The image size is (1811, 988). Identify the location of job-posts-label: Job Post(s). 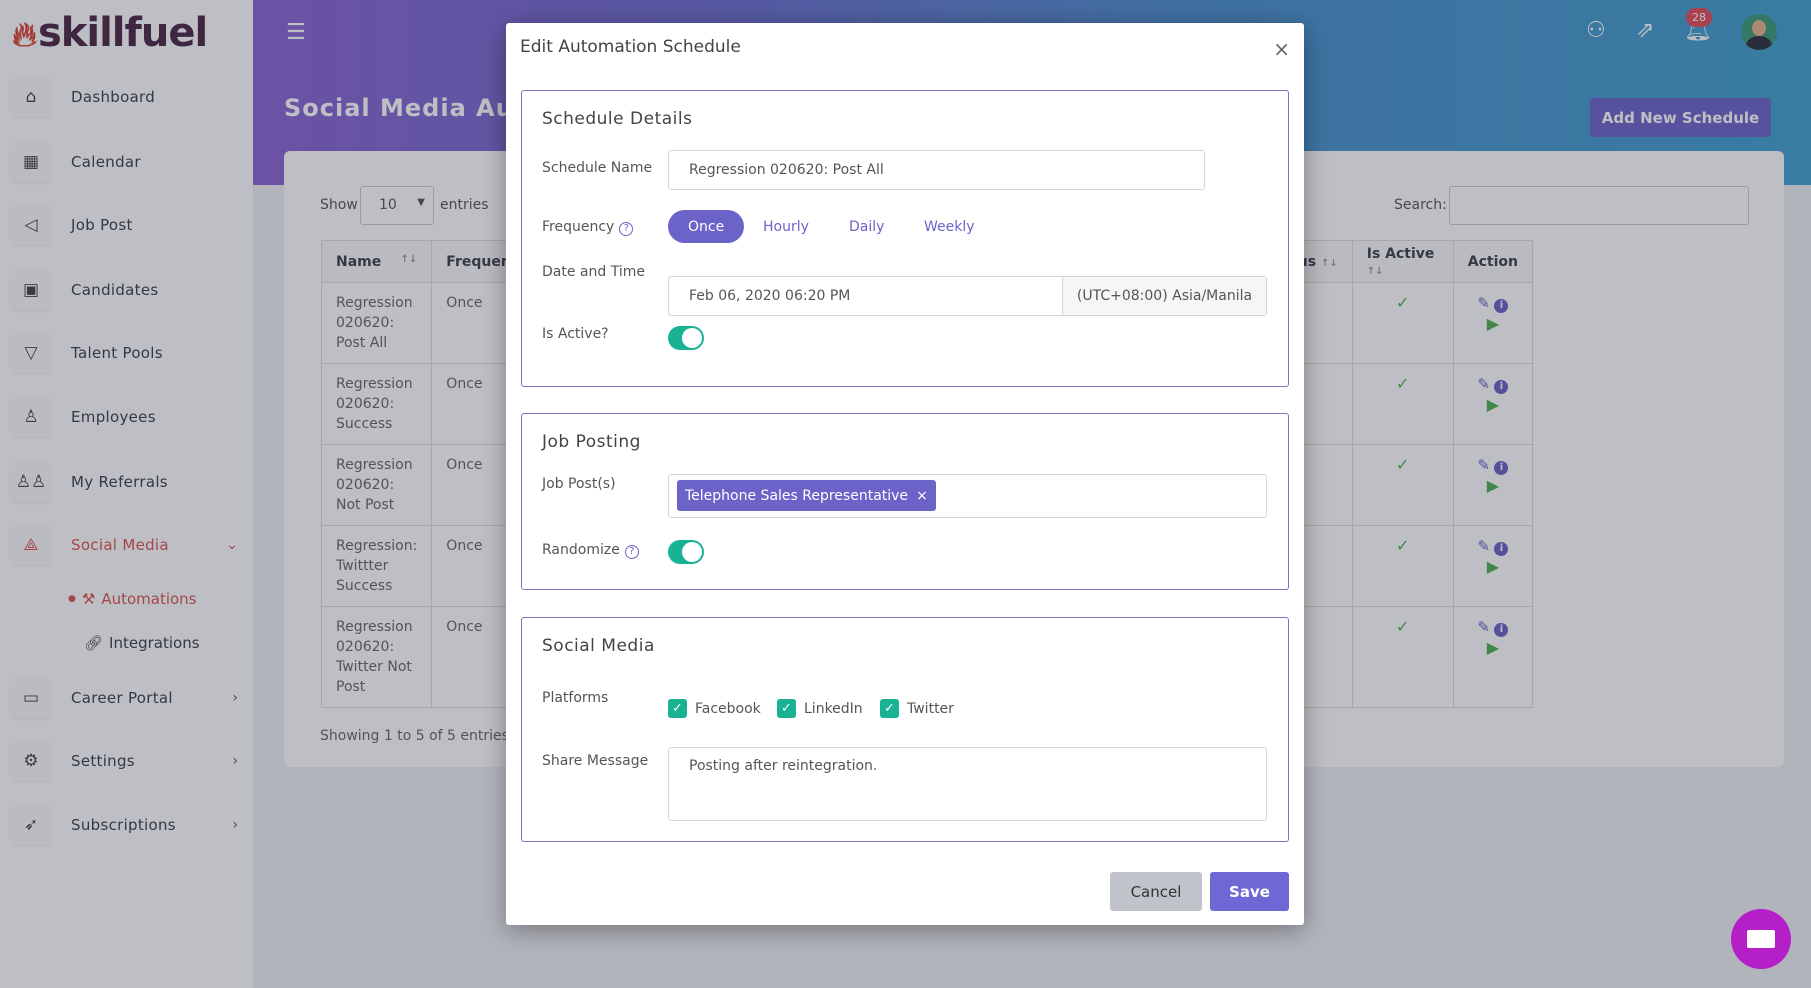
(579, 484).